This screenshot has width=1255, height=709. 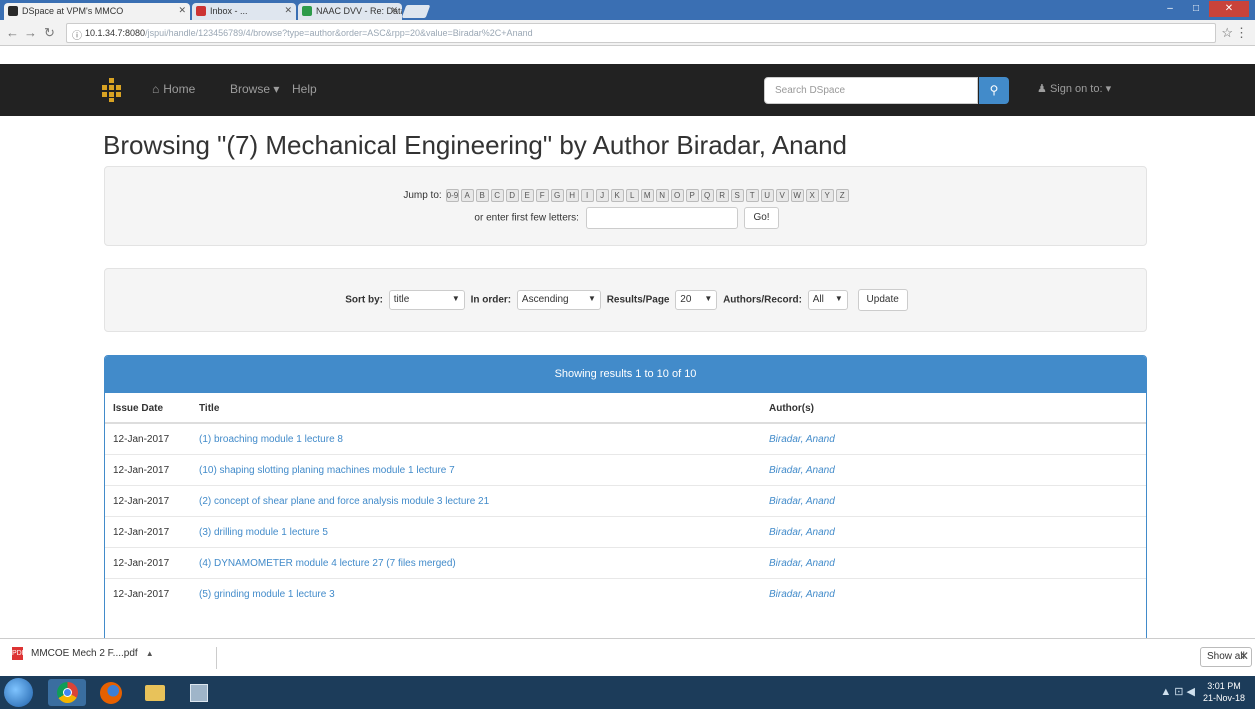 I want to click on jump-to-button: D, so click(x=512, y=195).